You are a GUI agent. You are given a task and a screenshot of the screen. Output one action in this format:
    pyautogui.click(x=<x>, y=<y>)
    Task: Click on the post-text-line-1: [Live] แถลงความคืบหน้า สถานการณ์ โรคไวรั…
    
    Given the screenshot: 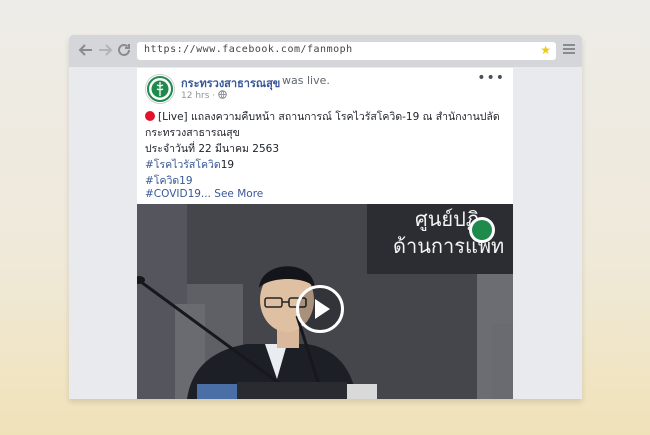 What is the action you would take?
    pyautogui.click(x=322, y=116)
    